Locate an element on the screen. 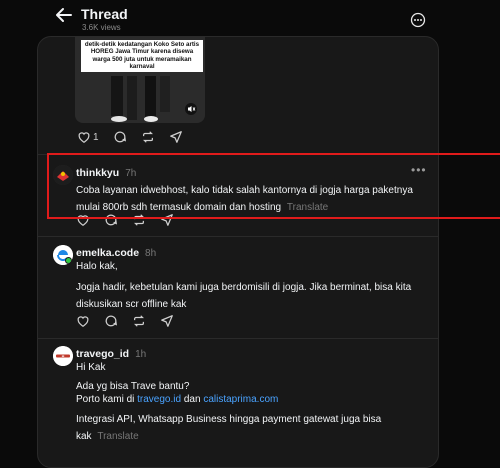 This screenshot has height=468, width=500. avatar is located at coordinates (63, 255).